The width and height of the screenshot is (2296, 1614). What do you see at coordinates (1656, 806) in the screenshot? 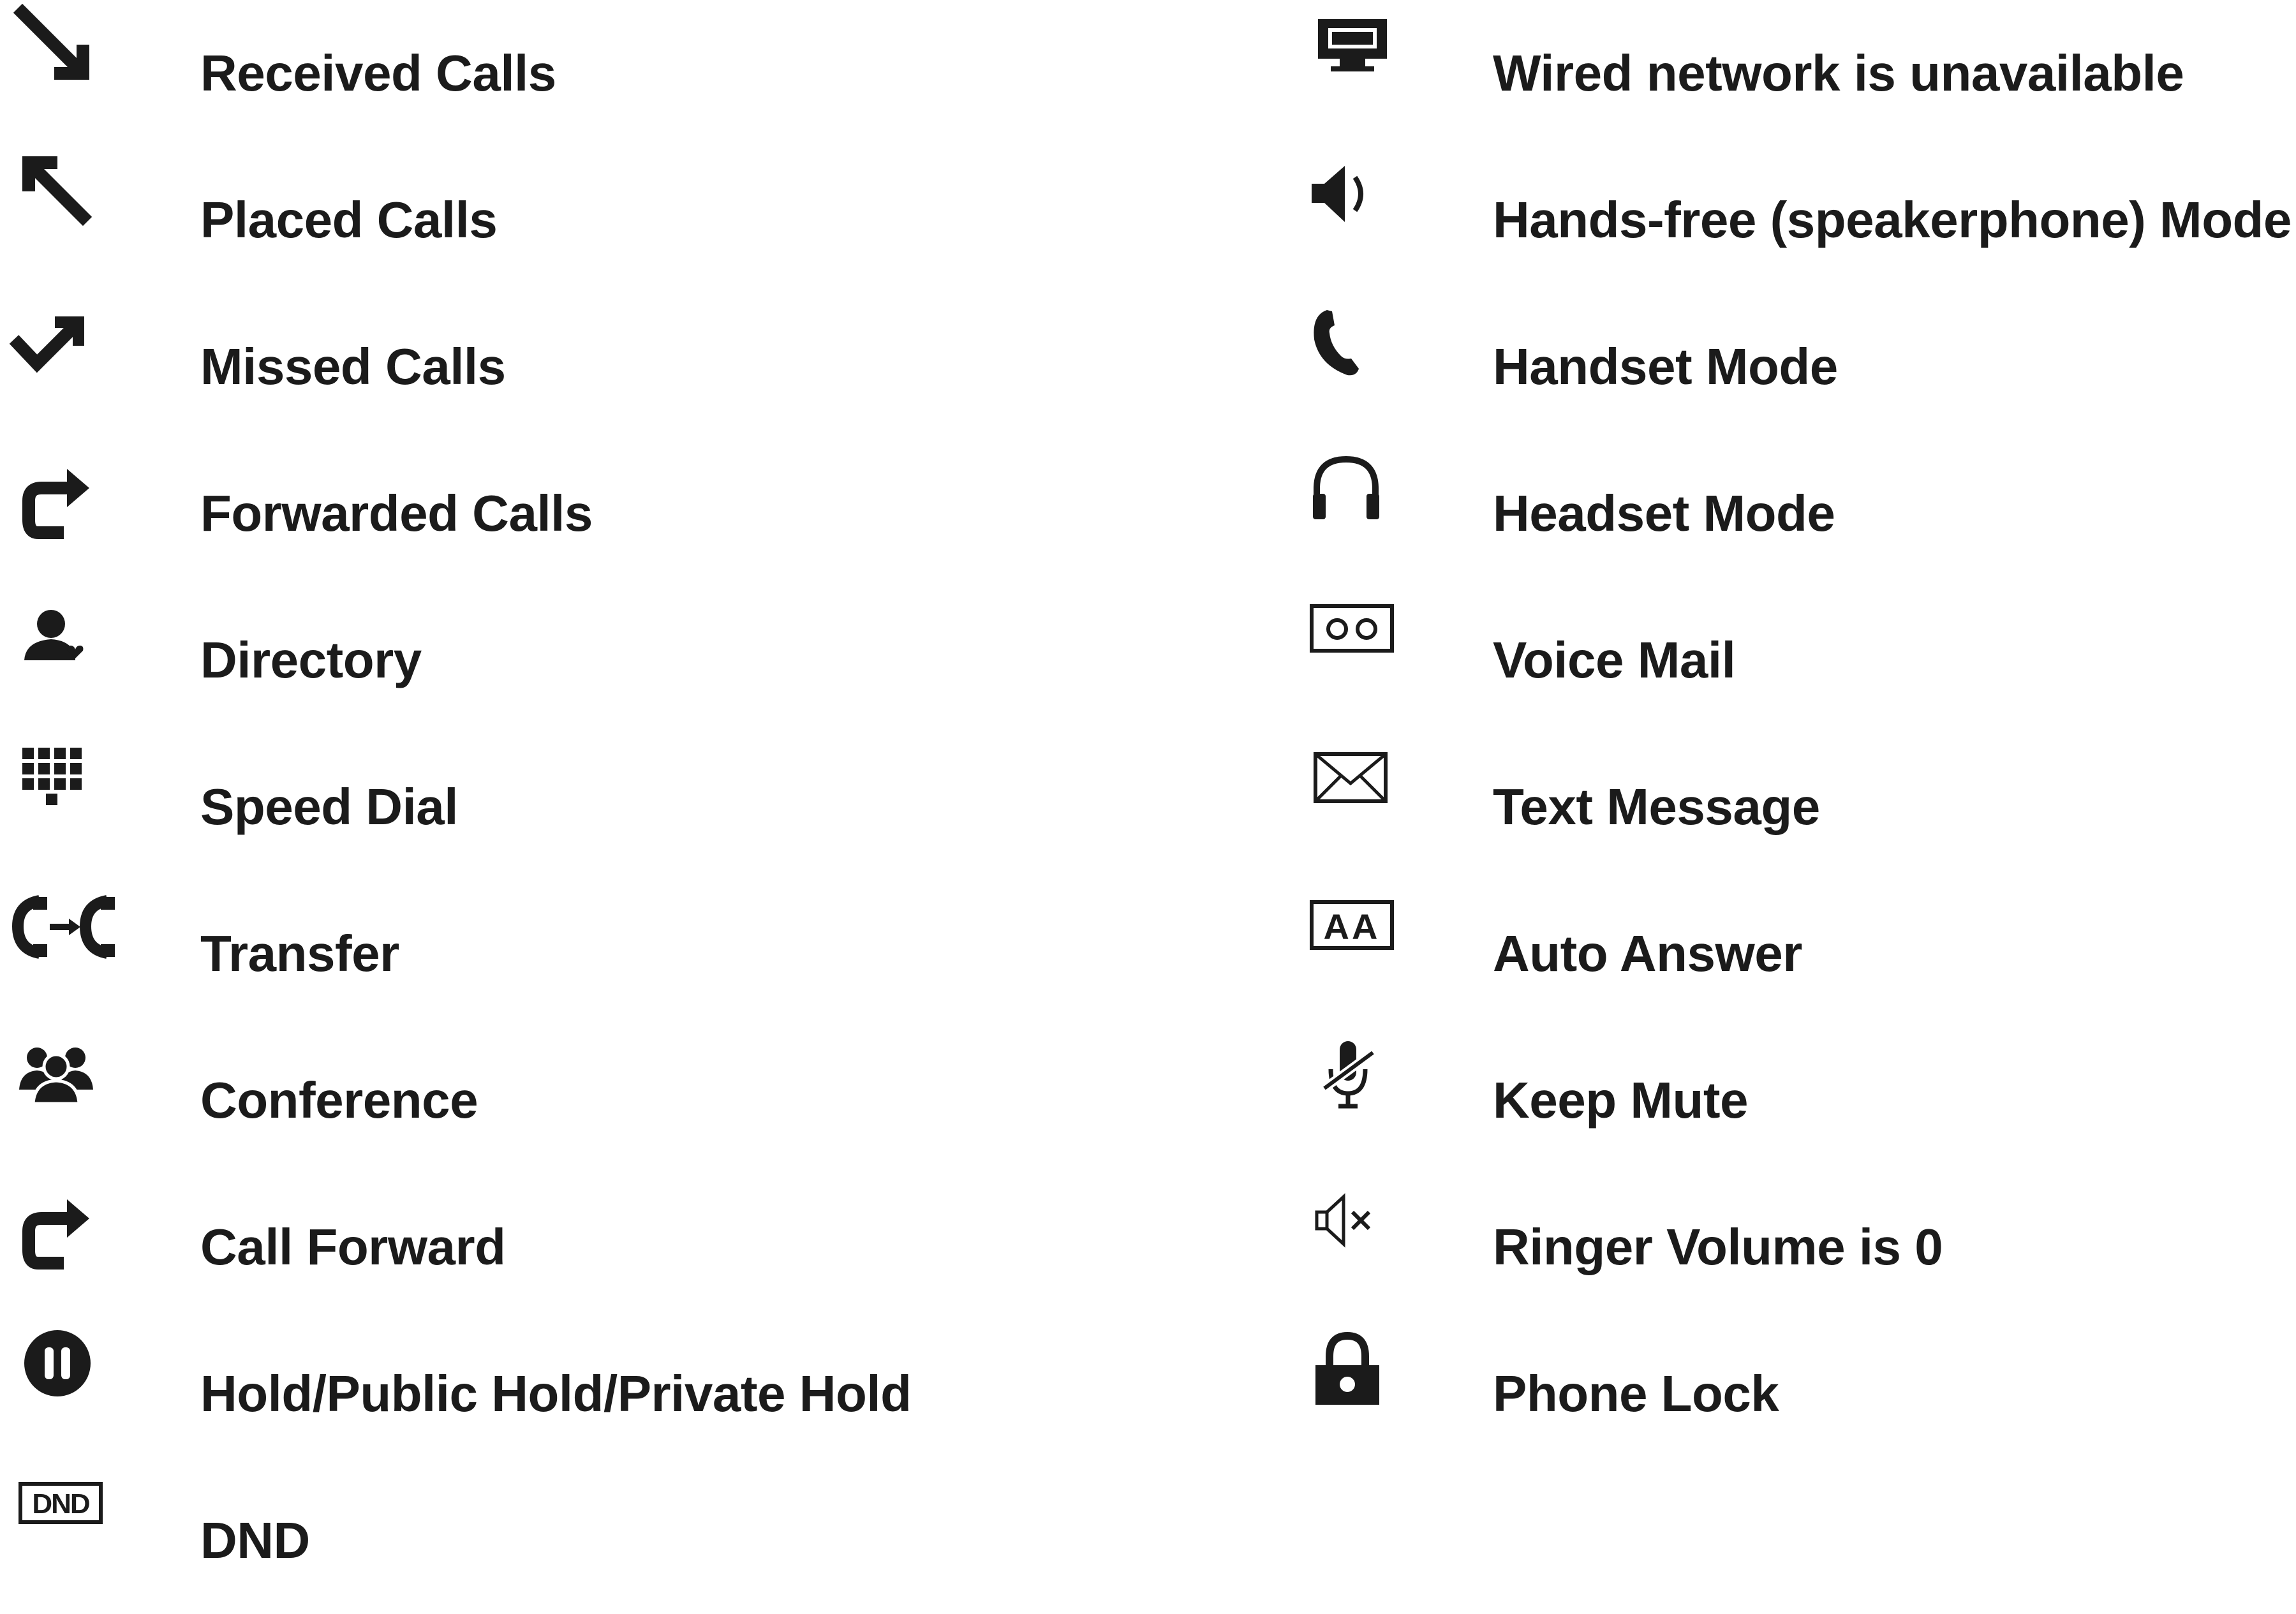
I see `legend-label: Text Message` at bounding box center [1656, 806].